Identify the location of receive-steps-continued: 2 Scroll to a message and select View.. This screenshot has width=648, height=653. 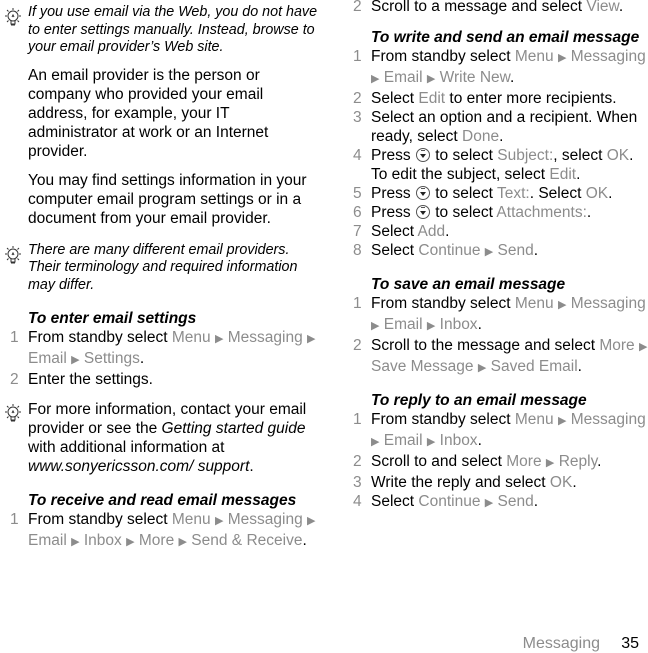
(495, 8).